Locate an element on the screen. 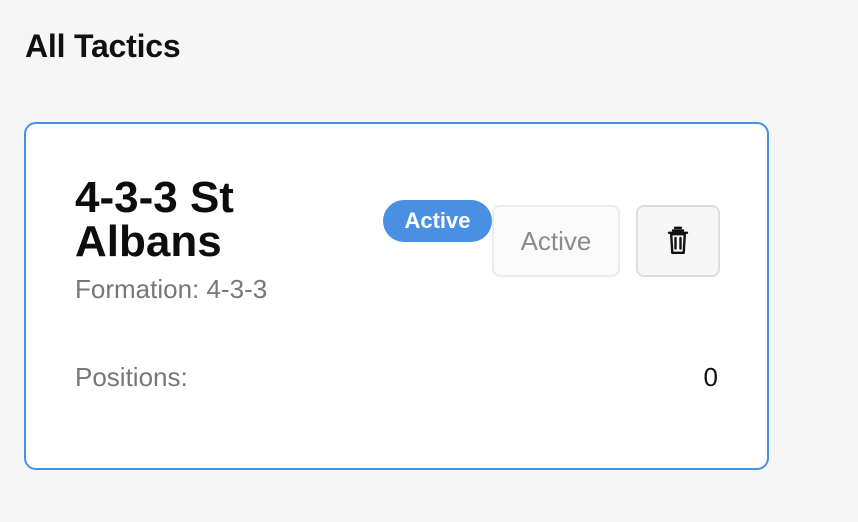 The height and width of the screenshot is (522, 858). tactic-name: 4-3-3 St Albans is located at coordinates (154, 219).